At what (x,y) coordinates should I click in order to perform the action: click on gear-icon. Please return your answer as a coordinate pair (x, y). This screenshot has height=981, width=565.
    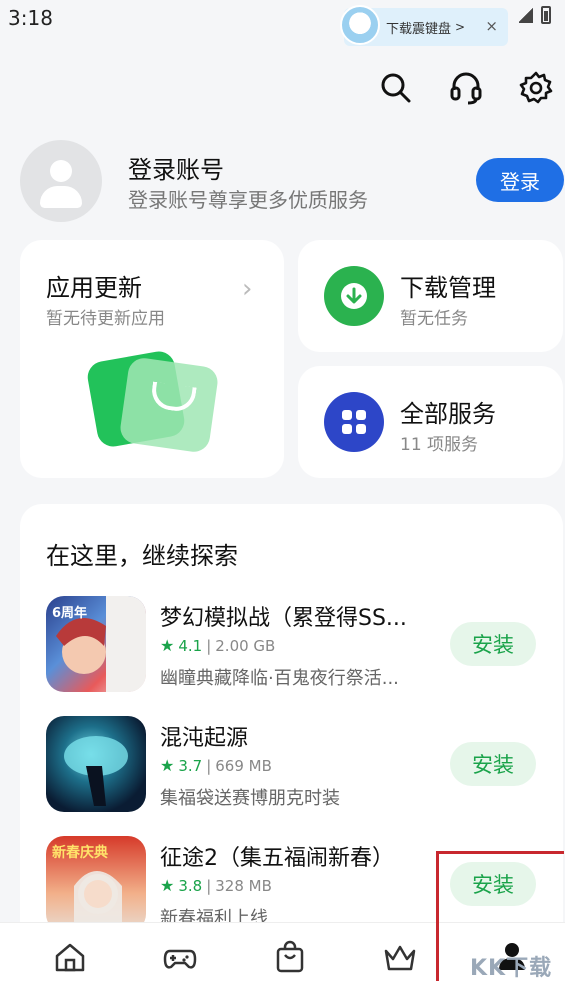
    Looking at the image, I should click on (536, 87).